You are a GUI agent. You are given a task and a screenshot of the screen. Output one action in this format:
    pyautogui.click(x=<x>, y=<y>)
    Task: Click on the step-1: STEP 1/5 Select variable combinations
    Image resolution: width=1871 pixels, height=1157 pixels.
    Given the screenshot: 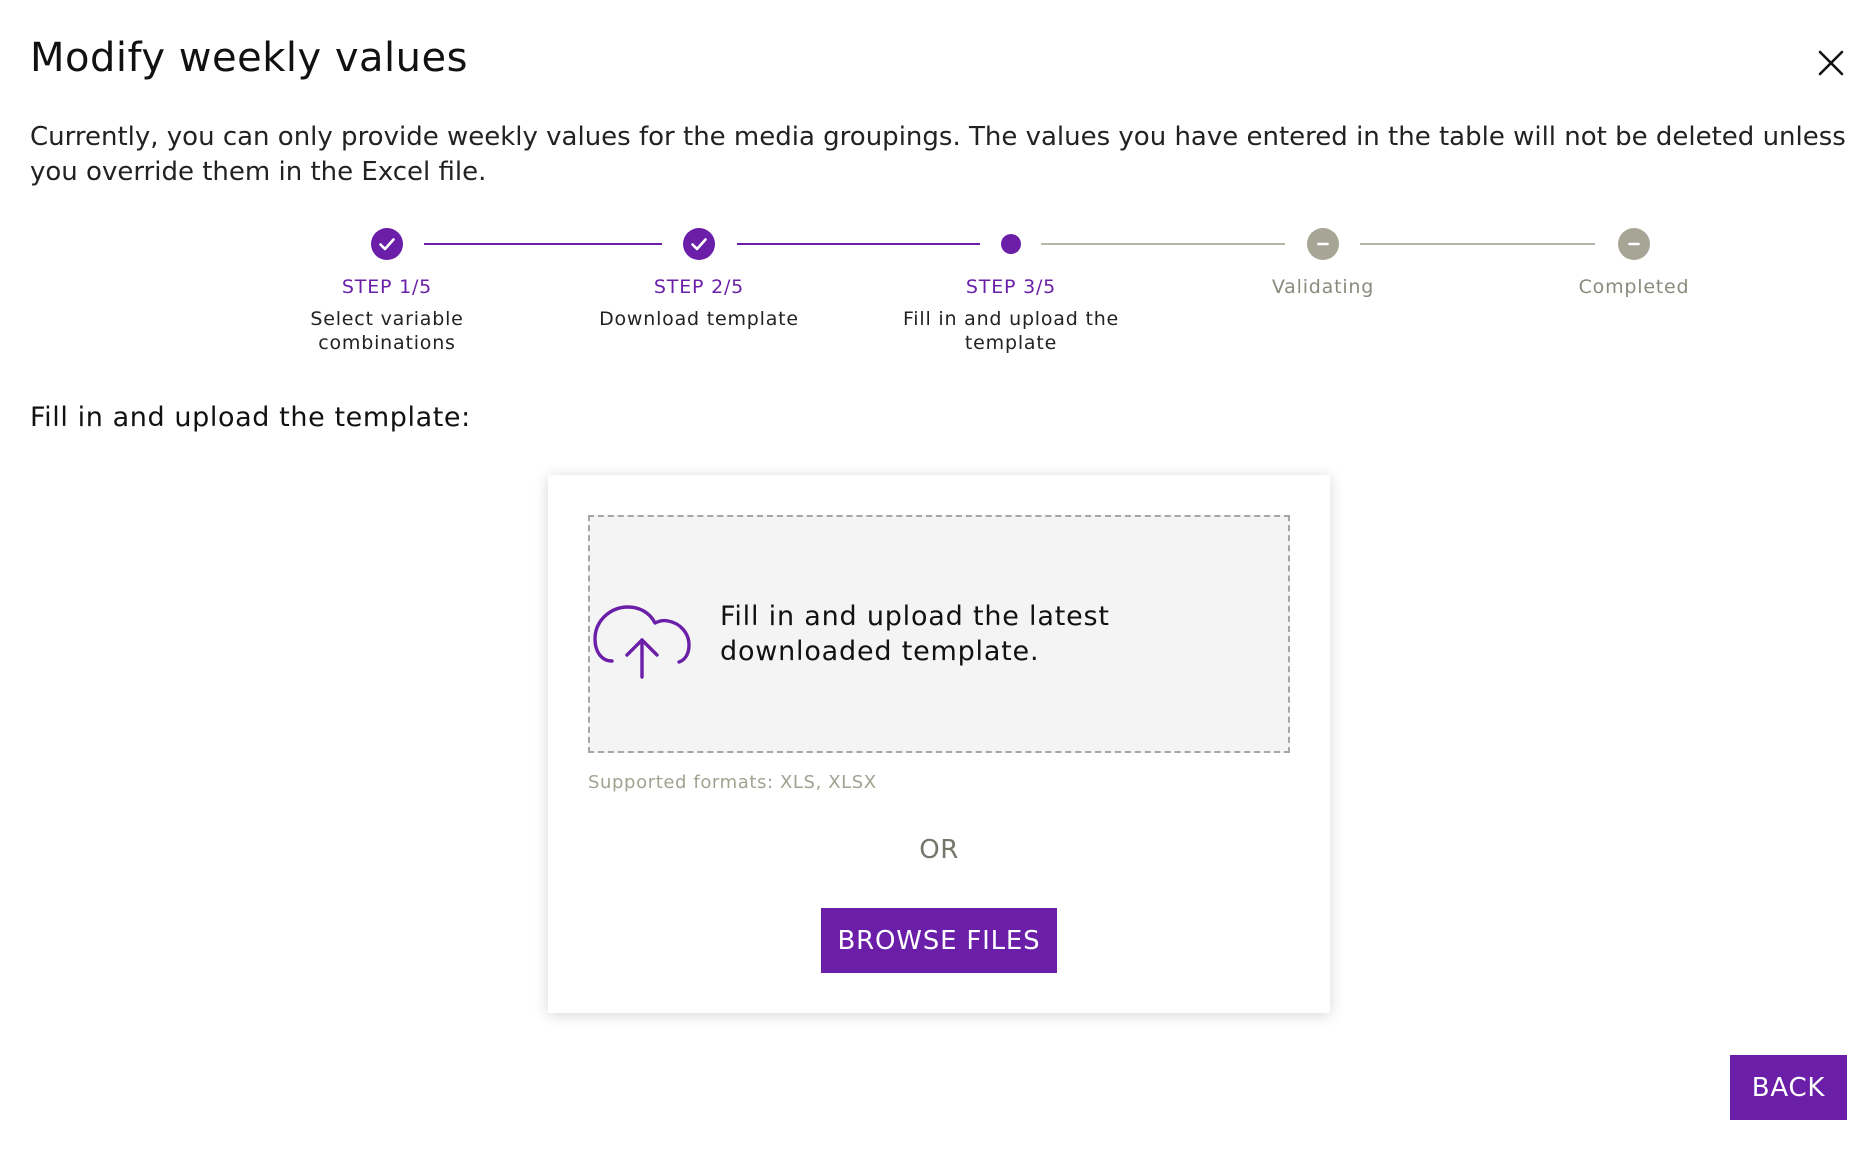 What is the action you would take?
    pyautogui.click(x=387, y=290)
    